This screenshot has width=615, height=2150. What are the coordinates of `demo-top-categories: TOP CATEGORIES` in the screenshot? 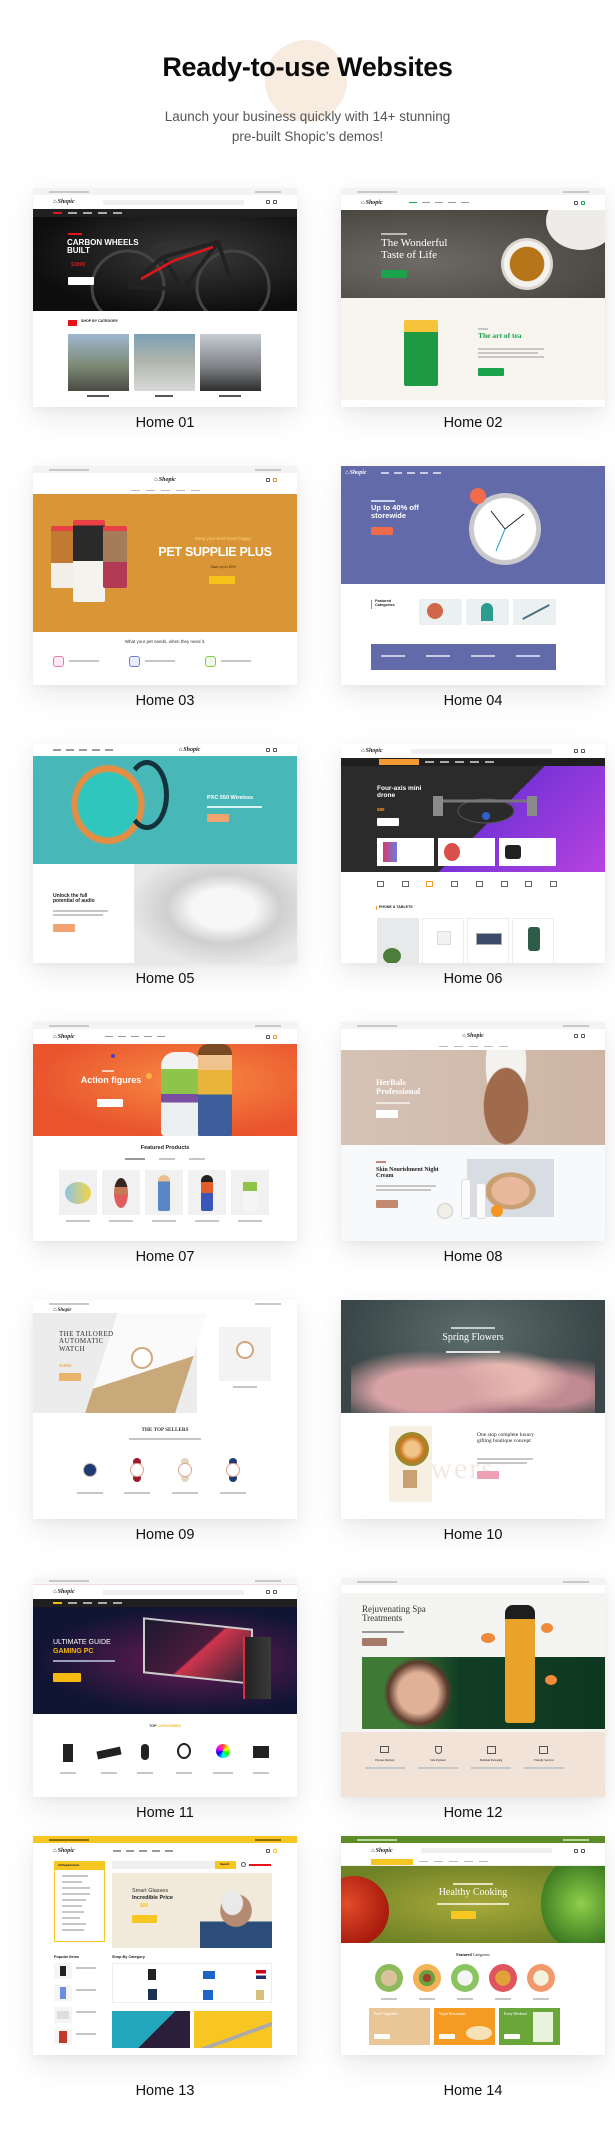 It's located at (165, 1754).